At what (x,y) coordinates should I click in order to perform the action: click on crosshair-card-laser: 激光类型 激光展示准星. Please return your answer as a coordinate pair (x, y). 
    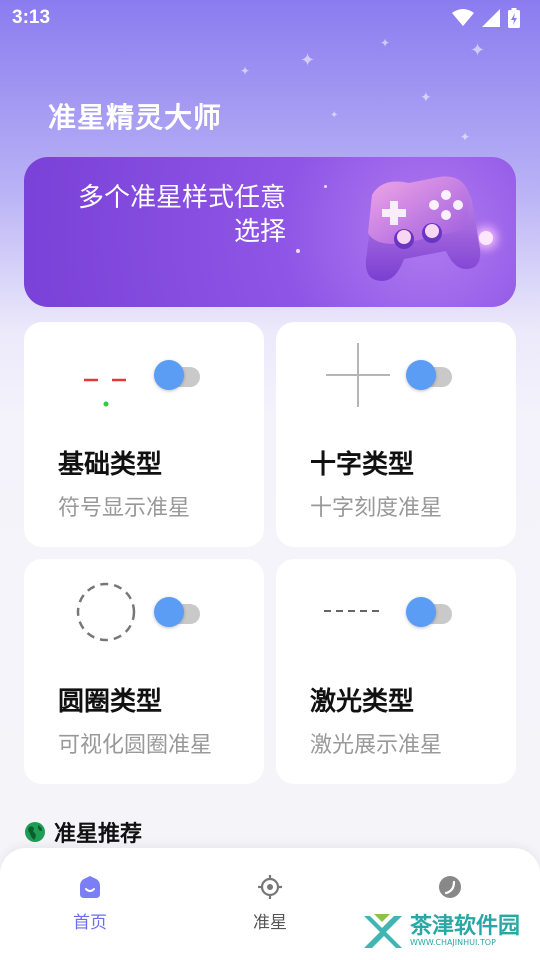
    Looking at the image, I should click on (396, 671).